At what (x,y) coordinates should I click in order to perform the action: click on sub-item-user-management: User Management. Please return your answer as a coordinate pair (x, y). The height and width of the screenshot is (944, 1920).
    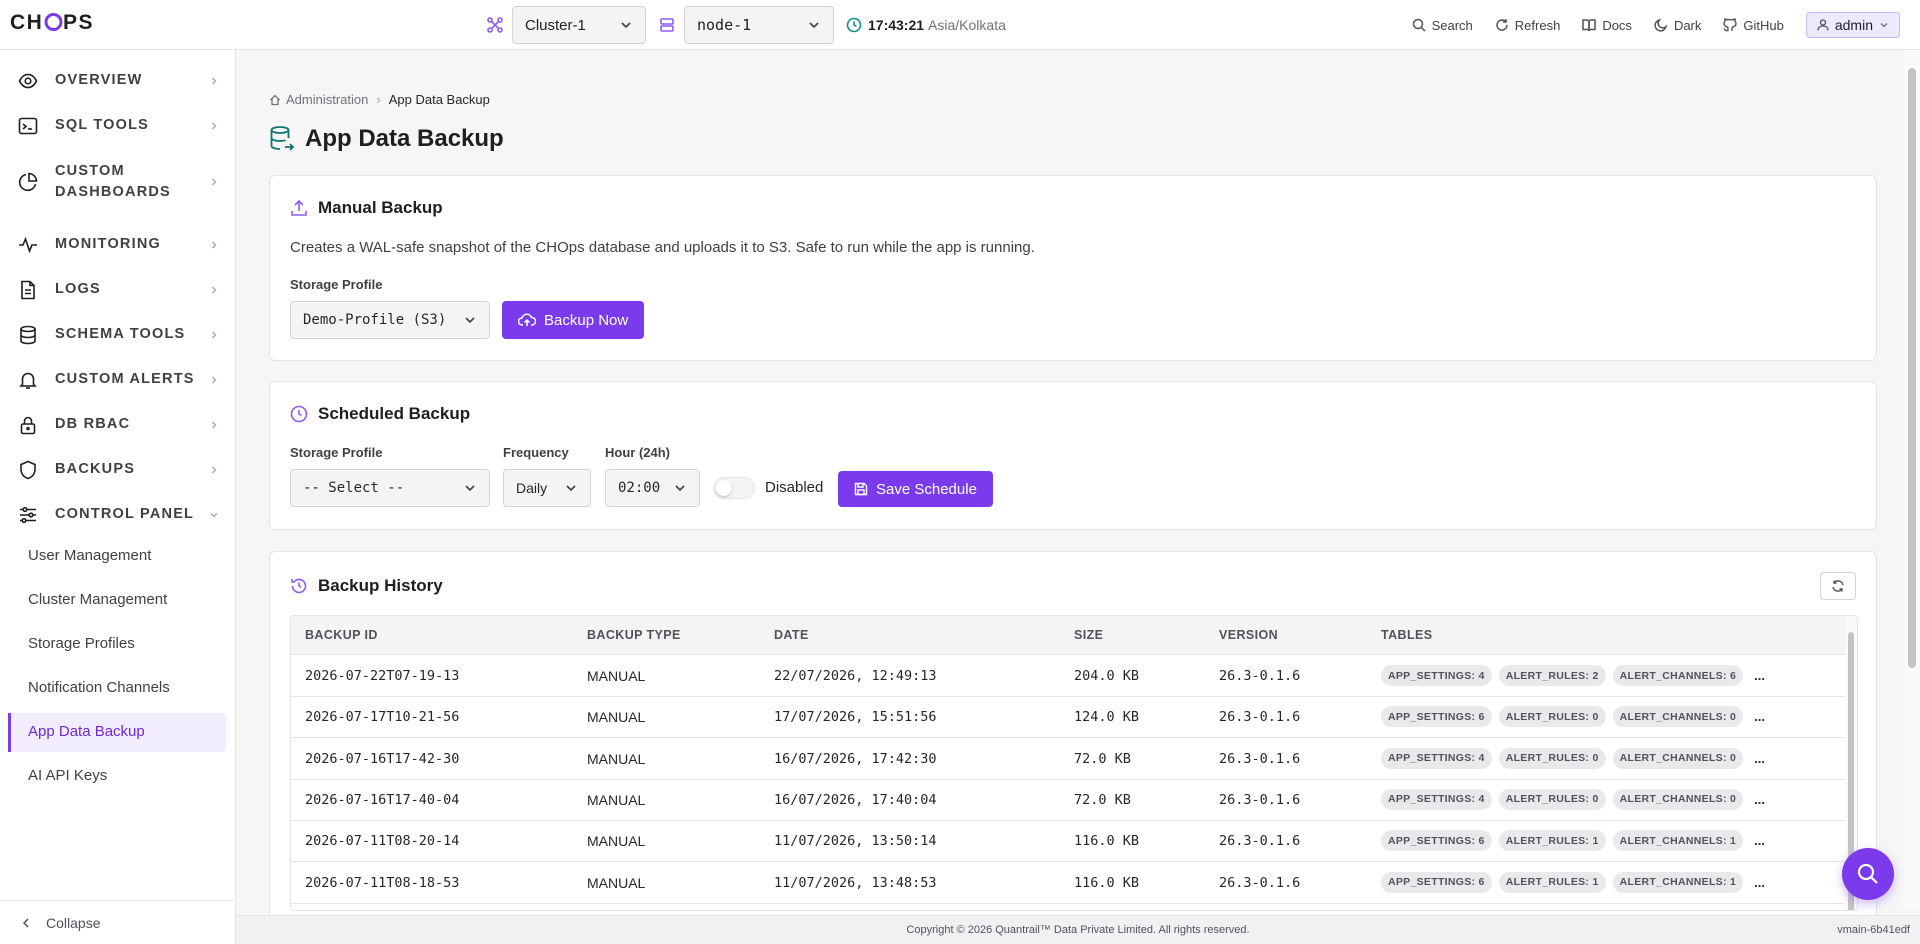
    Looking at the image, I should click on (89, 555).